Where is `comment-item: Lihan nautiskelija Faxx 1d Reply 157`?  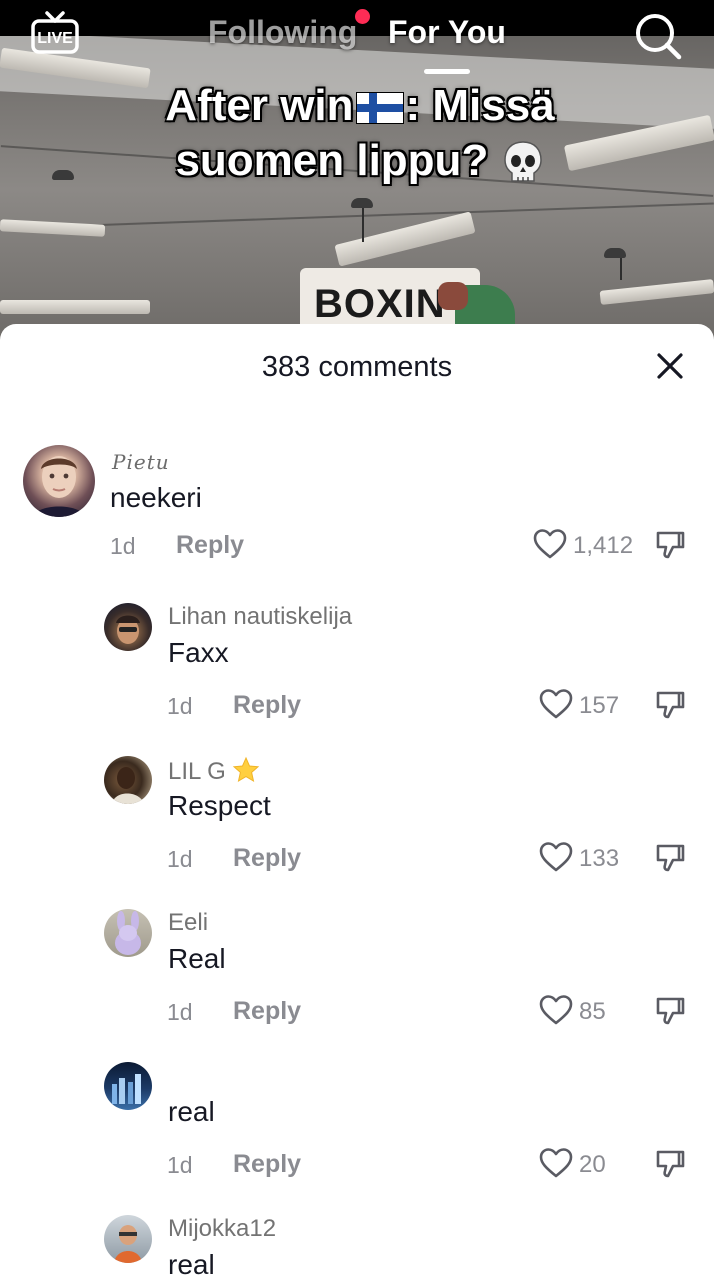
comment-item: Lihan nautiskelija Faxx 1d Reply 157 is located at coordinates (357, 664).